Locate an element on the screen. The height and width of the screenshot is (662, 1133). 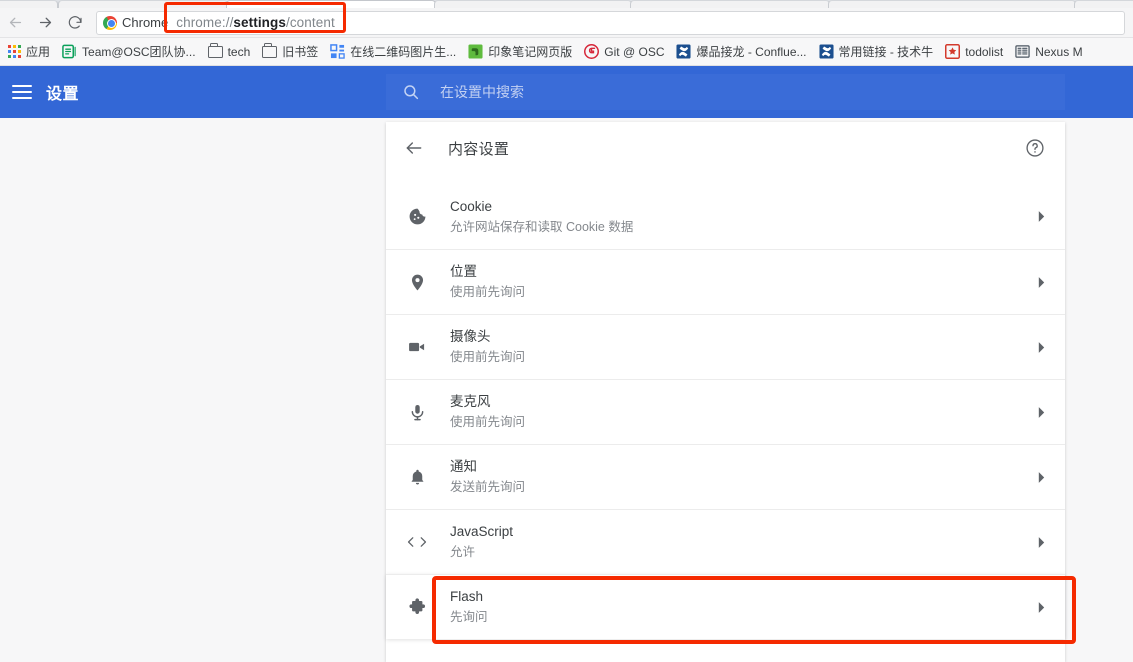
setting-row-location: 位置 使用前先询问 is located at coordinates (725, 281).